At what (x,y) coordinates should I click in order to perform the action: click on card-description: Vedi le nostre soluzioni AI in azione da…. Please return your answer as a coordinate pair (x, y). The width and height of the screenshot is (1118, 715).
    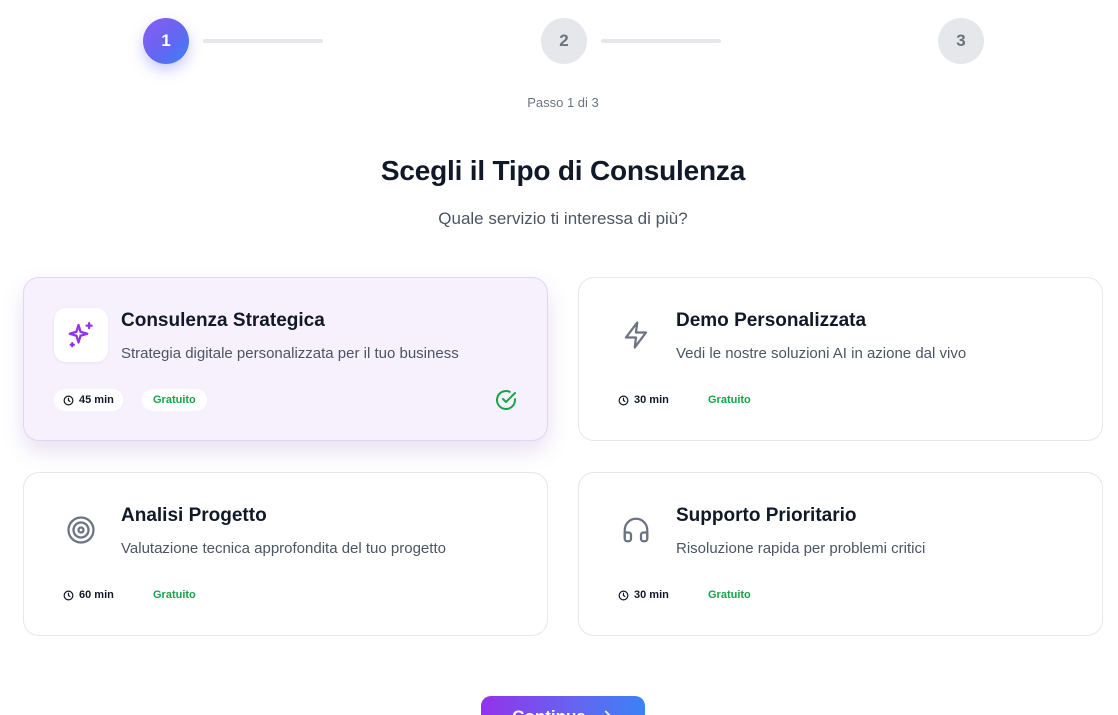
    Looking at the image, I should click on (821, 353).